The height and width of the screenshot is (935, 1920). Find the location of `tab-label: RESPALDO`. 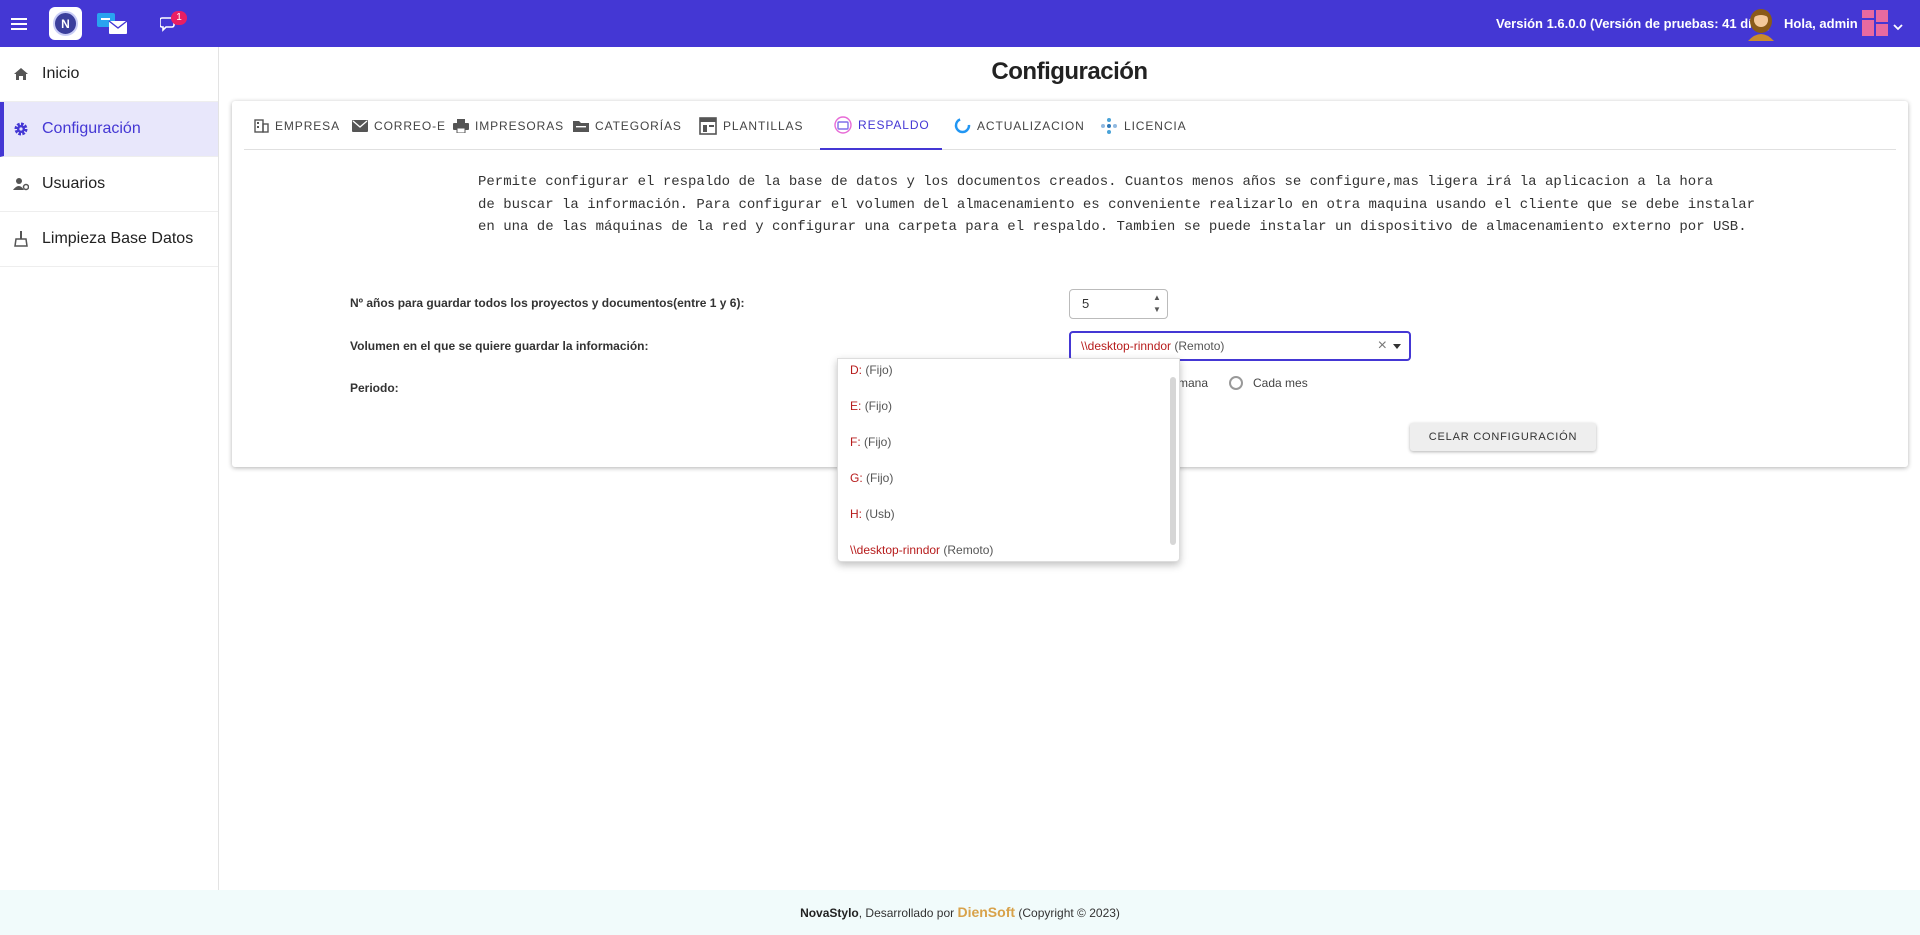

tab-label: RESPALDO is located at coordinates (894, 124).